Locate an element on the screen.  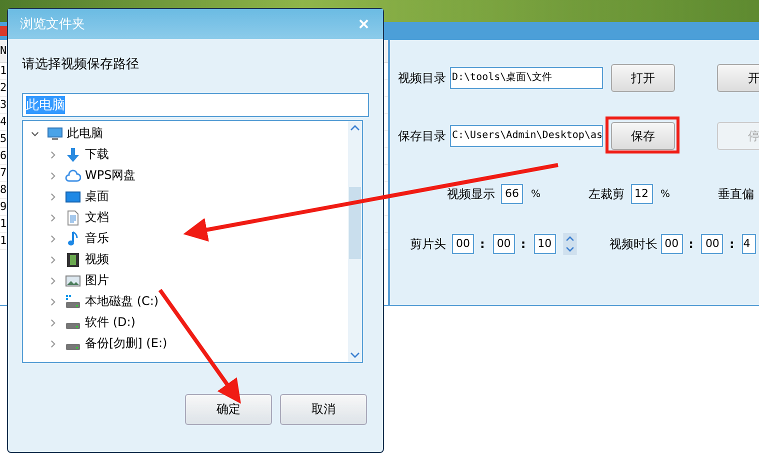
field-label: 保存目录 is located at coordinates (422, 136).